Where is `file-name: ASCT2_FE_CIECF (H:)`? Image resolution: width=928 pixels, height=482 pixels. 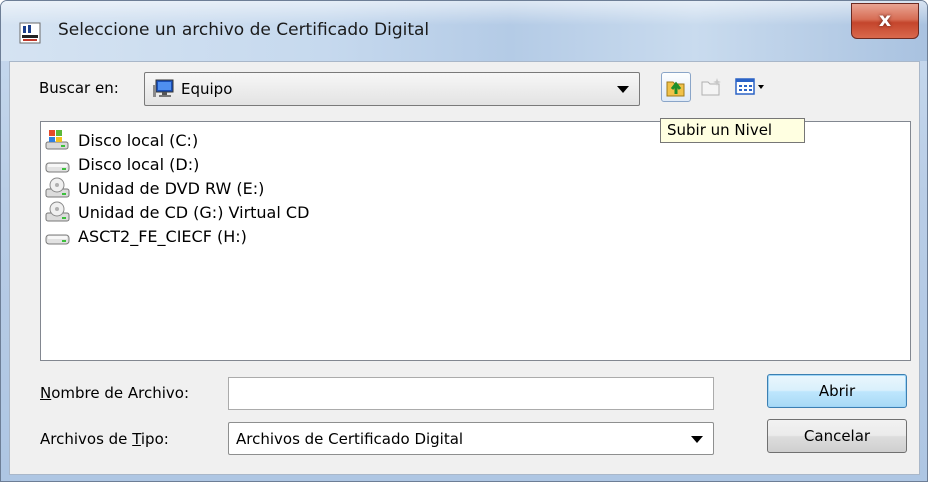 file-name: ASCT2_FE_CIECF (H:) is located at coordinates (162, 236).